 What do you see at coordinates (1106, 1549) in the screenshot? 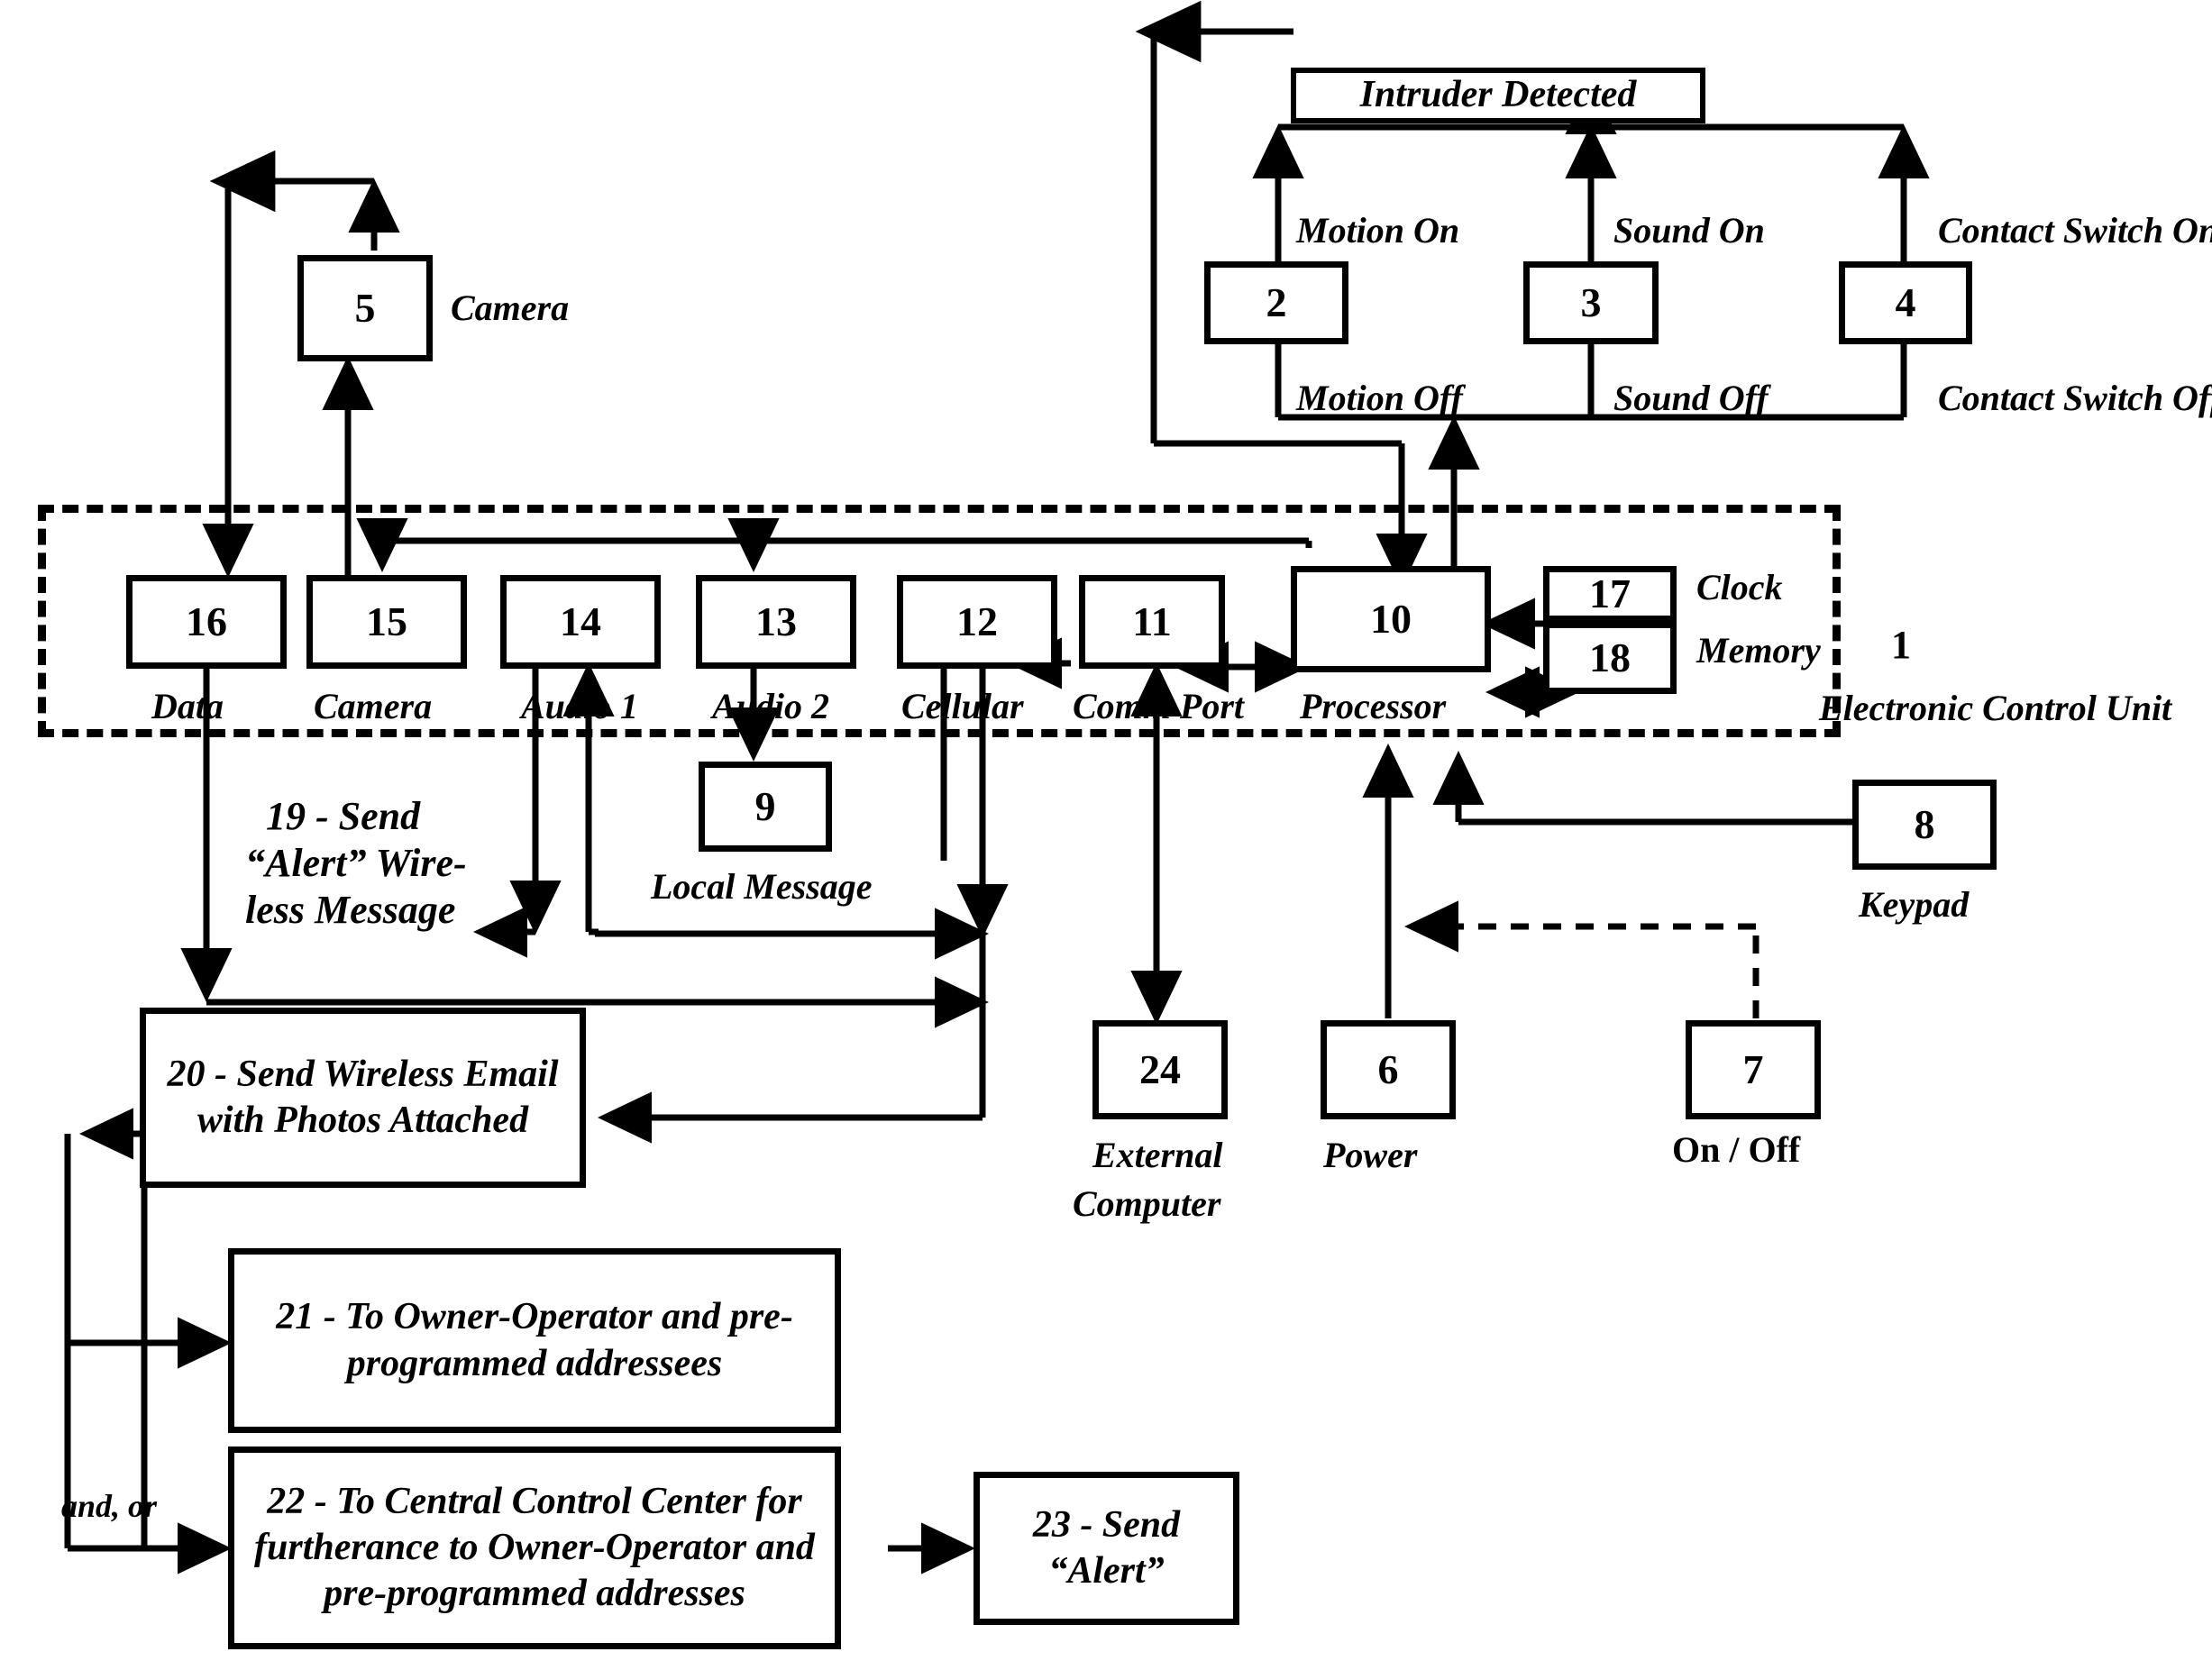
I see `action-box-23: 23 - Send “Alert”` at bounding box center [1106, 1549].